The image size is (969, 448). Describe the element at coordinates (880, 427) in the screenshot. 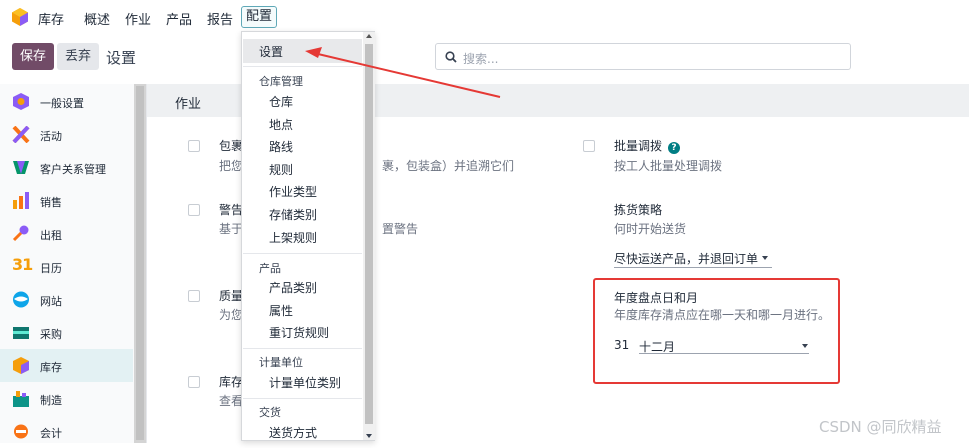

I see `watermark: CSDN @同欣精益` at that location.